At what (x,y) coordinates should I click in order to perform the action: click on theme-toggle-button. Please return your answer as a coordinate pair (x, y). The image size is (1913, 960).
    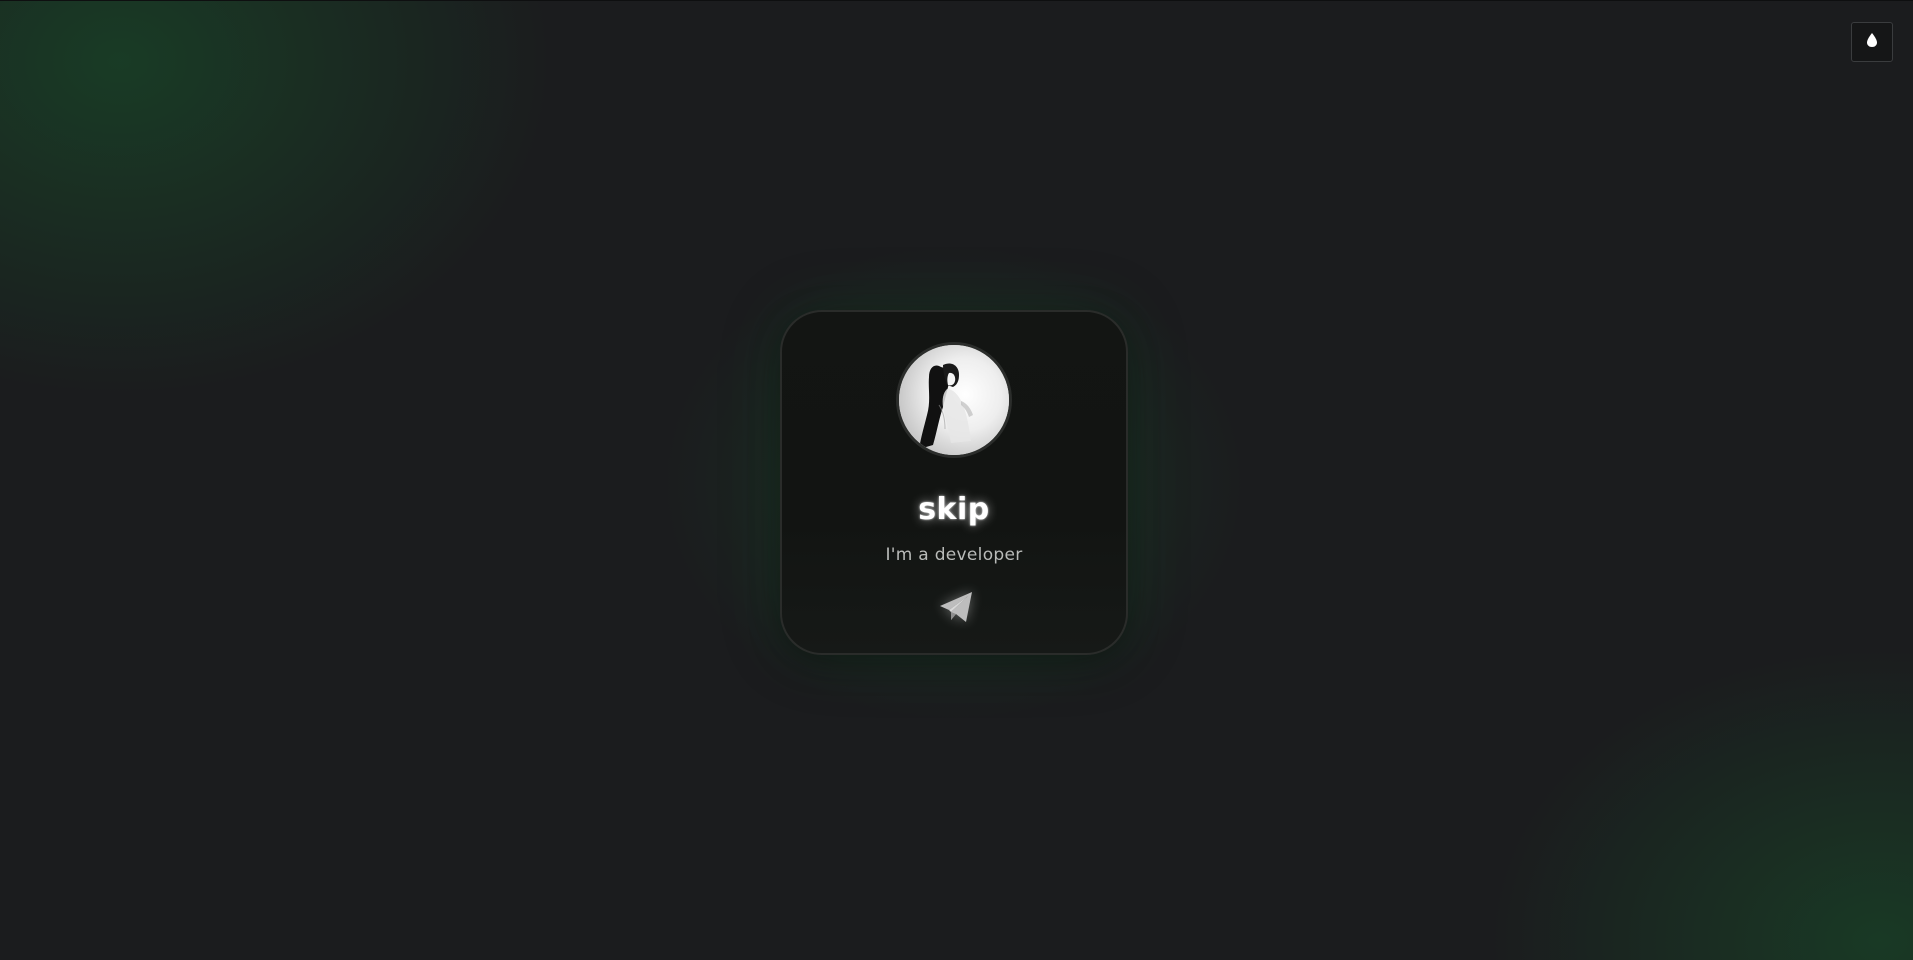
    Looking at the image, I should click on (1872, 42).